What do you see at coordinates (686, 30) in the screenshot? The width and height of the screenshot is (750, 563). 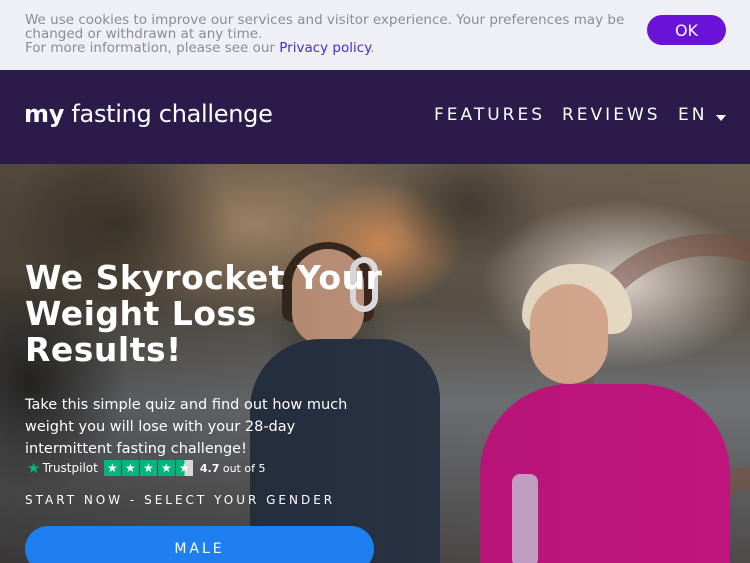 I see `cookie-ok-button: OK` at bounding box center [686, 30].